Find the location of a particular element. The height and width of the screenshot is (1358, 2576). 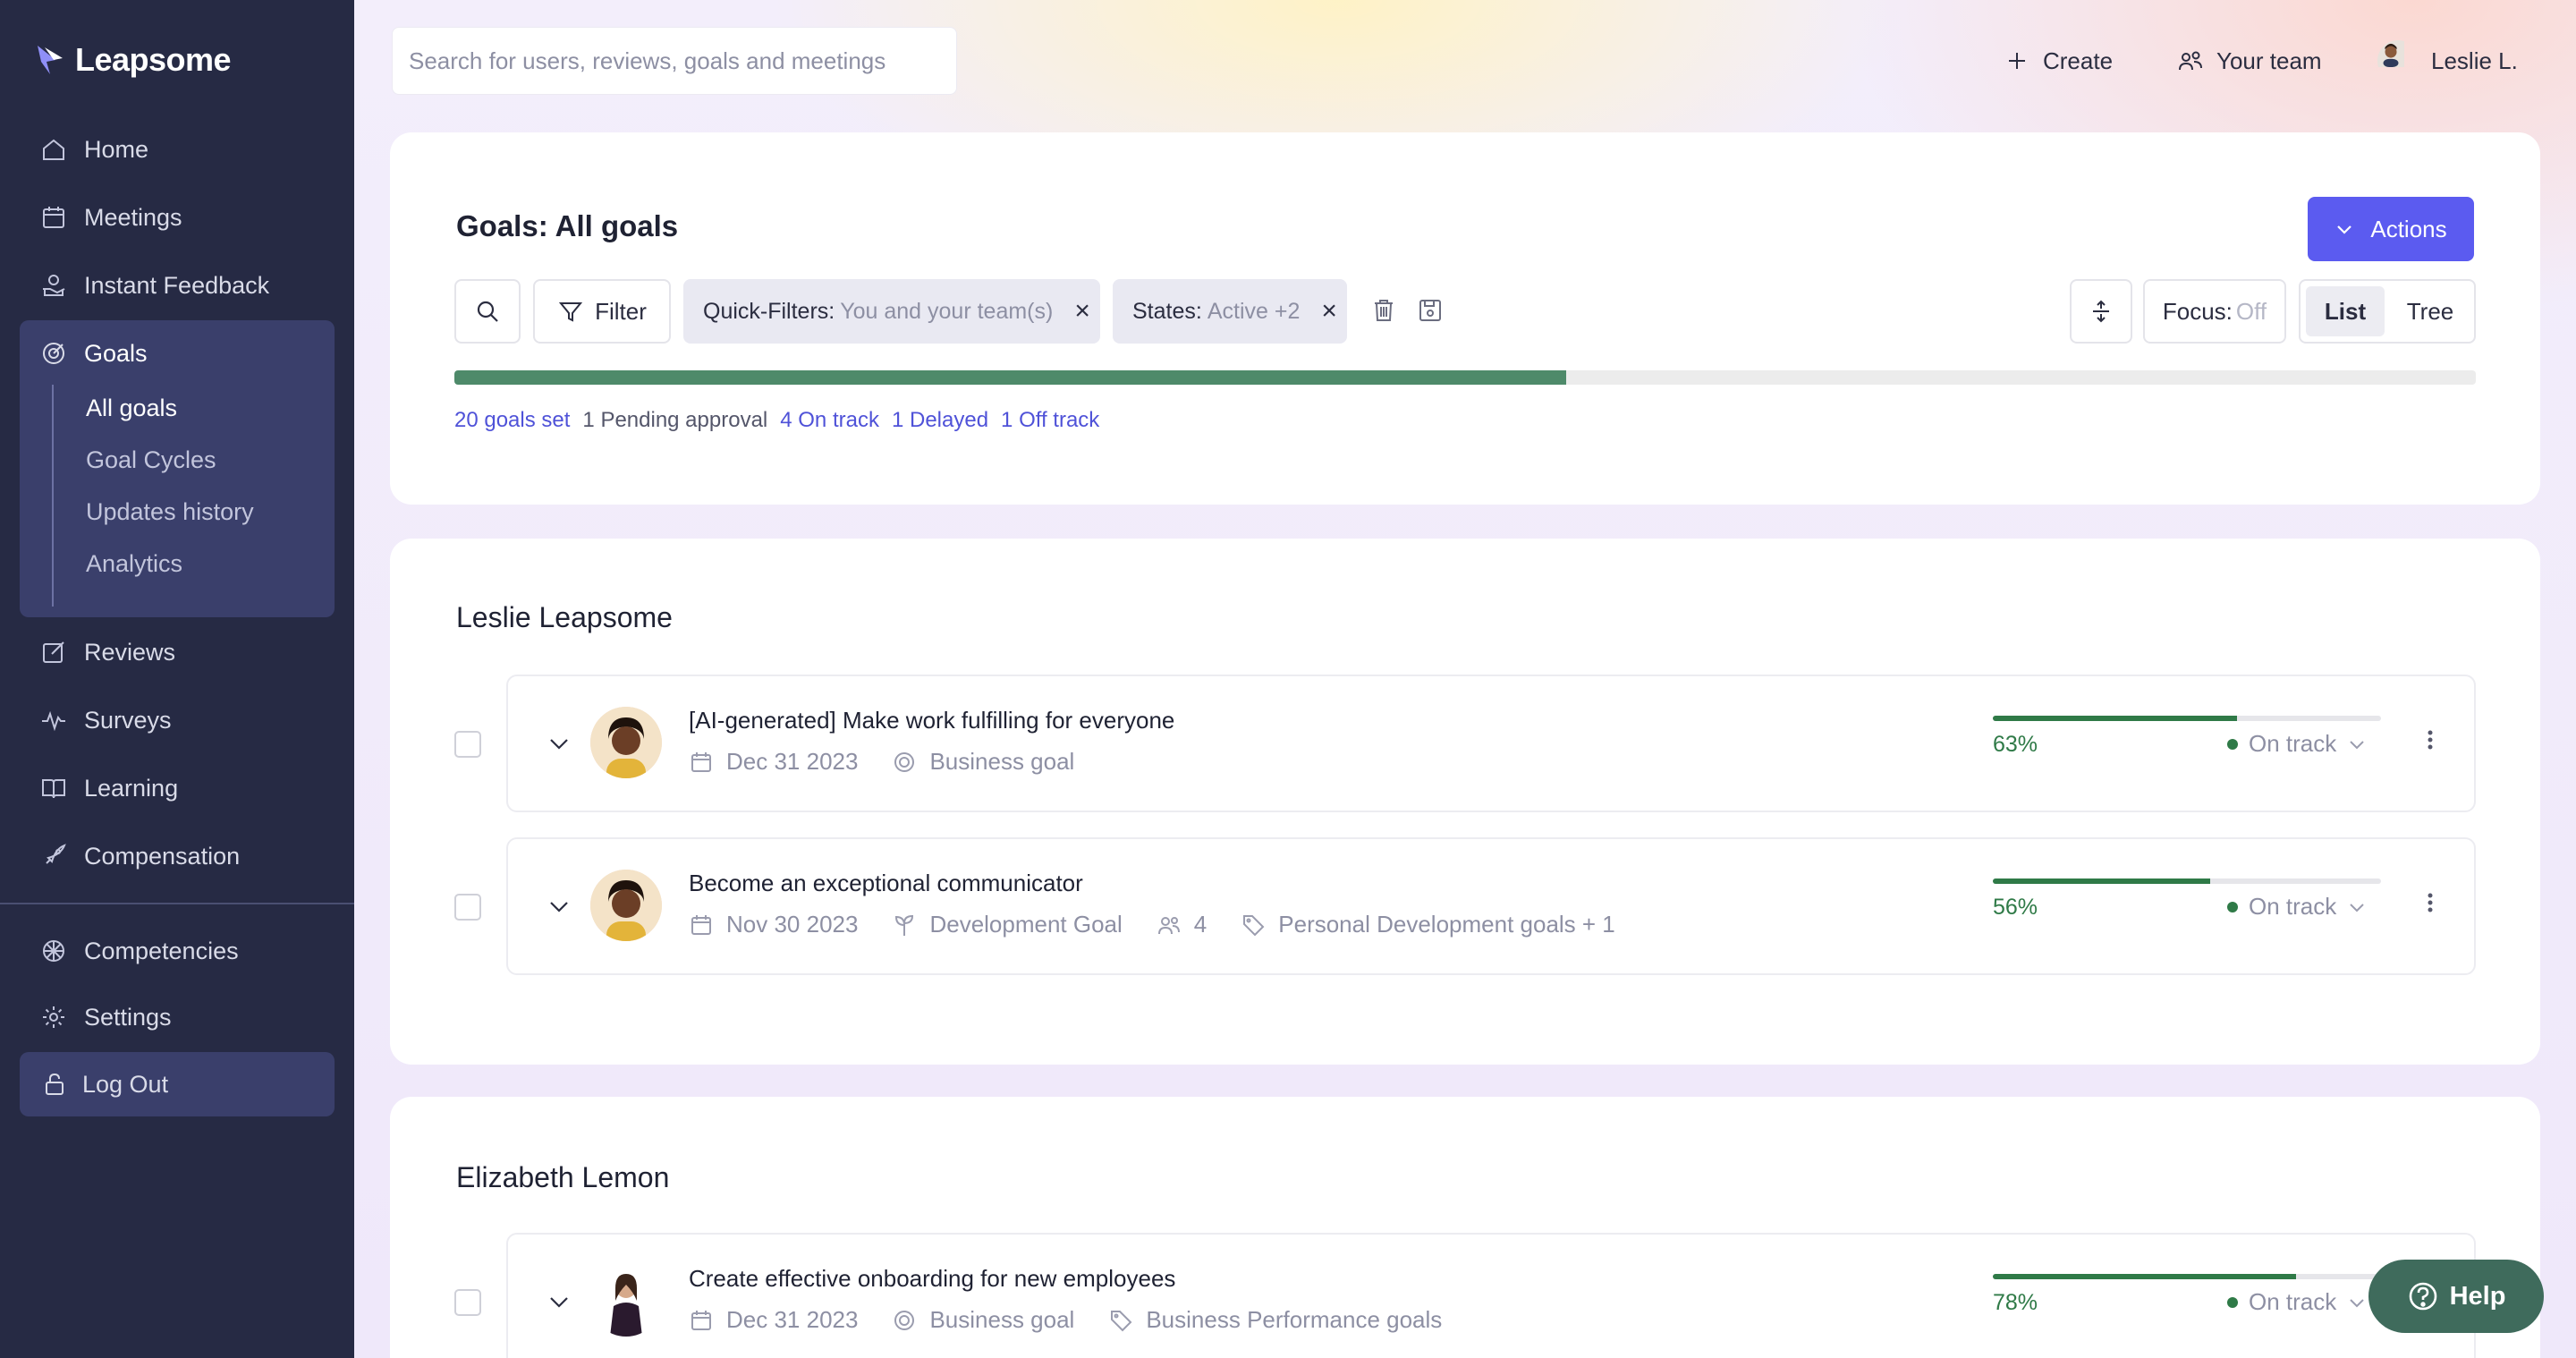

subnav-updates-history: Updates history is located at coordinates (170, 512).